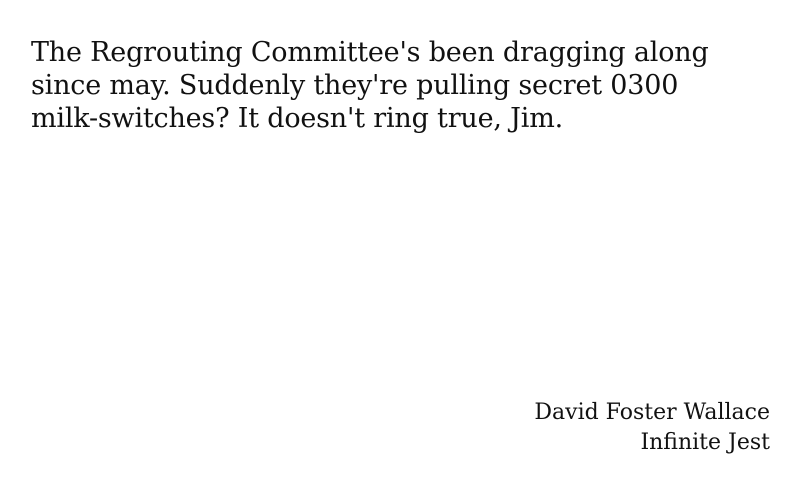 The height and width of the screenshot is (480, 800). Describe the element at coordinates (652, 412) in the screenshot. I see `author-name: David Foster Wallace` at that location.